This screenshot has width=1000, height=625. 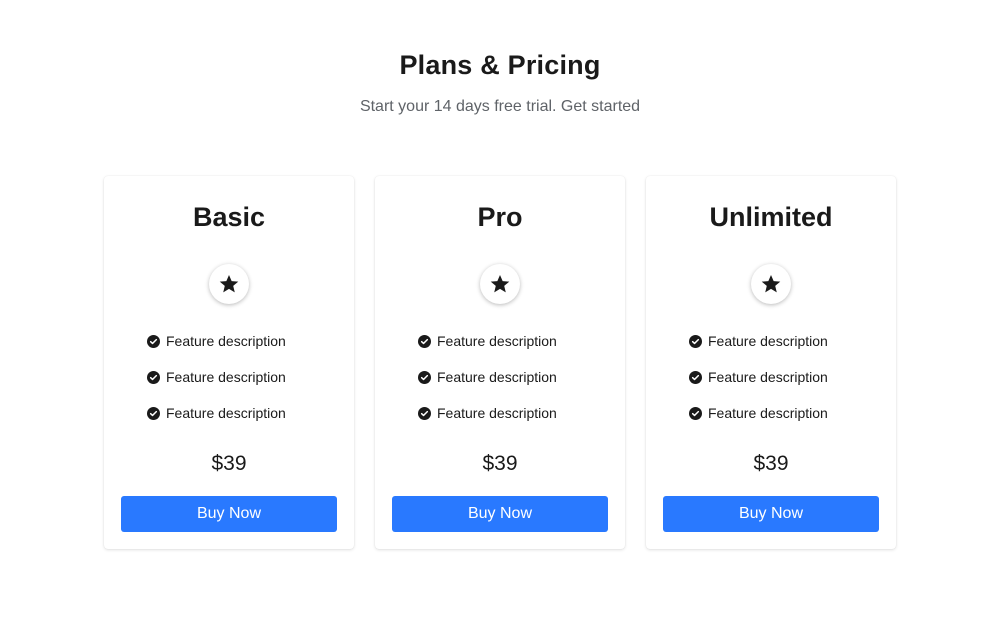 What do you see at coordinates (500, 217) in the screenshot?
I see `plan-title: Pro` at bounding box center [500, 217].